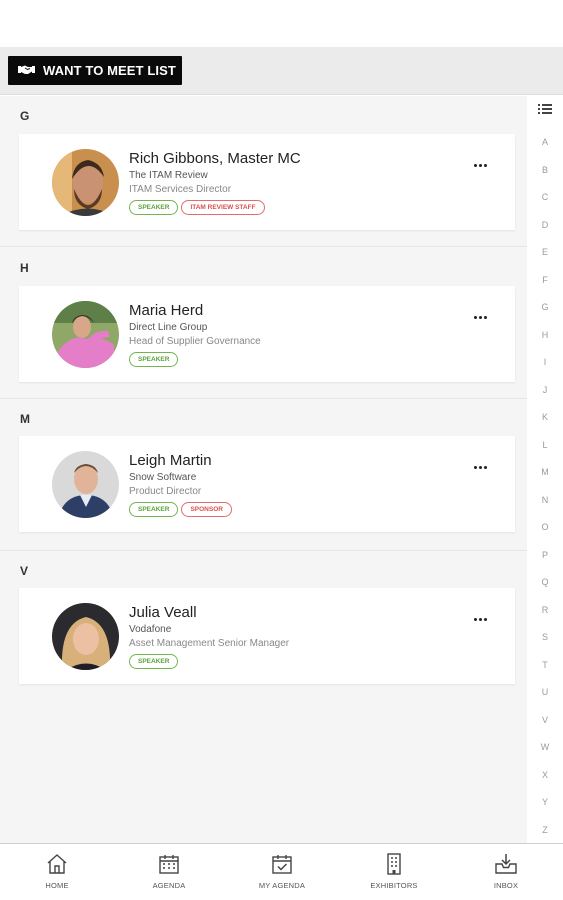  What do you see at coordinates (545, 555) in the screenshot?
I see `index-letter-p: P` at bounding box center [545, 555].